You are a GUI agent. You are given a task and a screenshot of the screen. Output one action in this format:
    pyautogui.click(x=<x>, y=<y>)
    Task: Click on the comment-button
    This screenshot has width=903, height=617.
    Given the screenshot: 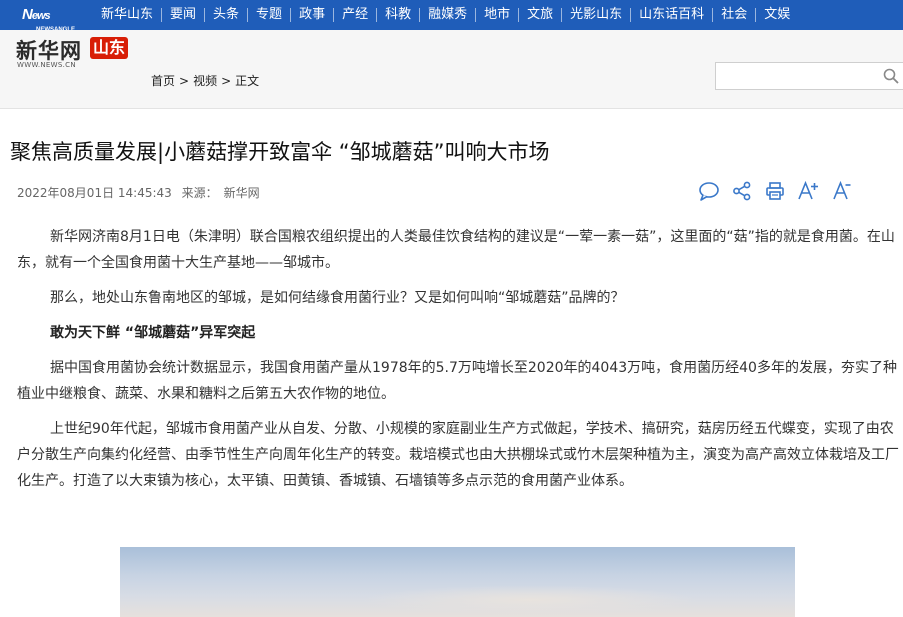 What is the action you would take?
    pyautogui.click(x=709, y=191)
    